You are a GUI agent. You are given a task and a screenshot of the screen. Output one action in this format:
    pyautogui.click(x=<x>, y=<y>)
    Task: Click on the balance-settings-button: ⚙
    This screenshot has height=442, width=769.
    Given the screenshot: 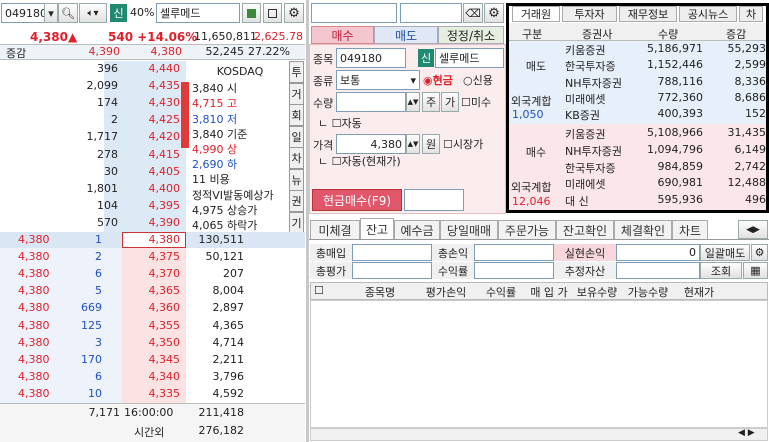 What is the action you would take?
    pyautogui.click(x=759, y=252)
    